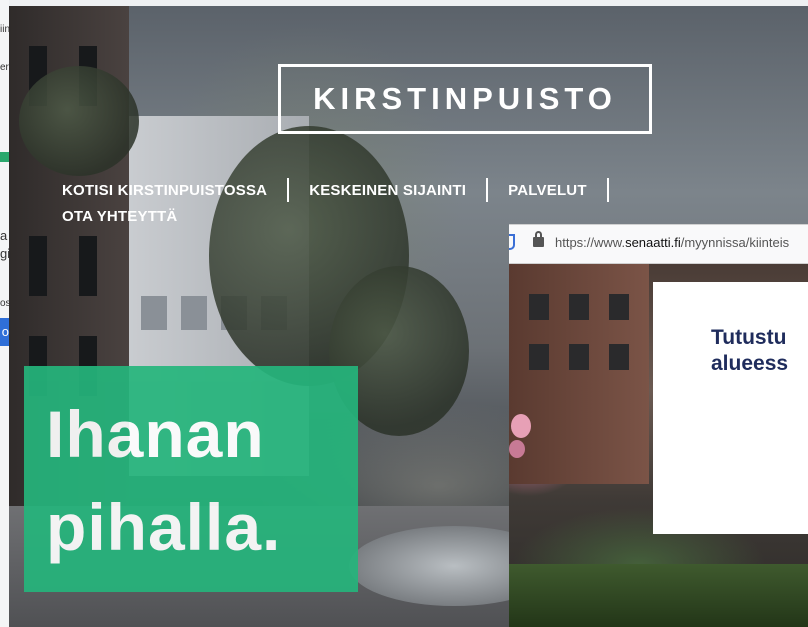 This screenshot has height=627, width=808. Describe the element at coordinates (749, 337) in the screenshot. I see `card-title-line: Tutustu` at that location.